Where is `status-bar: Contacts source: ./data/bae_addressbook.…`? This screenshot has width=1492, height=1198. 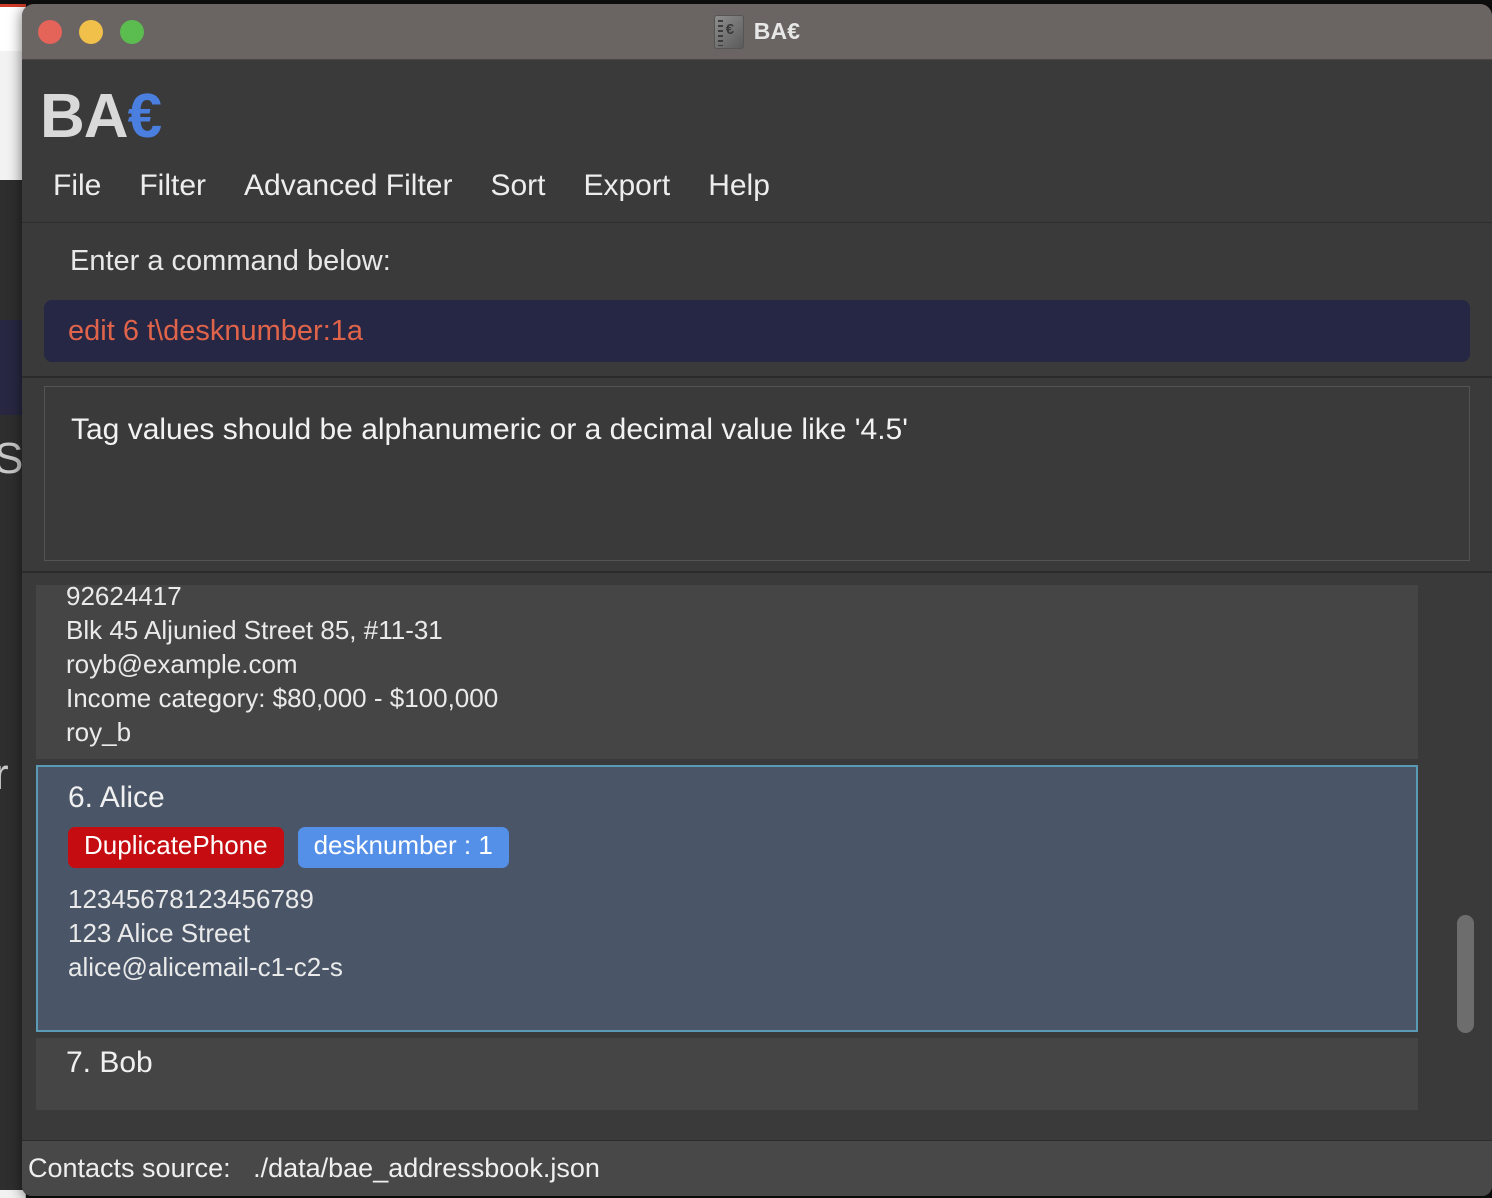 status-bar: Contacts source: ./data/bae_addressbook.… is located at coordinates (757, 1168).